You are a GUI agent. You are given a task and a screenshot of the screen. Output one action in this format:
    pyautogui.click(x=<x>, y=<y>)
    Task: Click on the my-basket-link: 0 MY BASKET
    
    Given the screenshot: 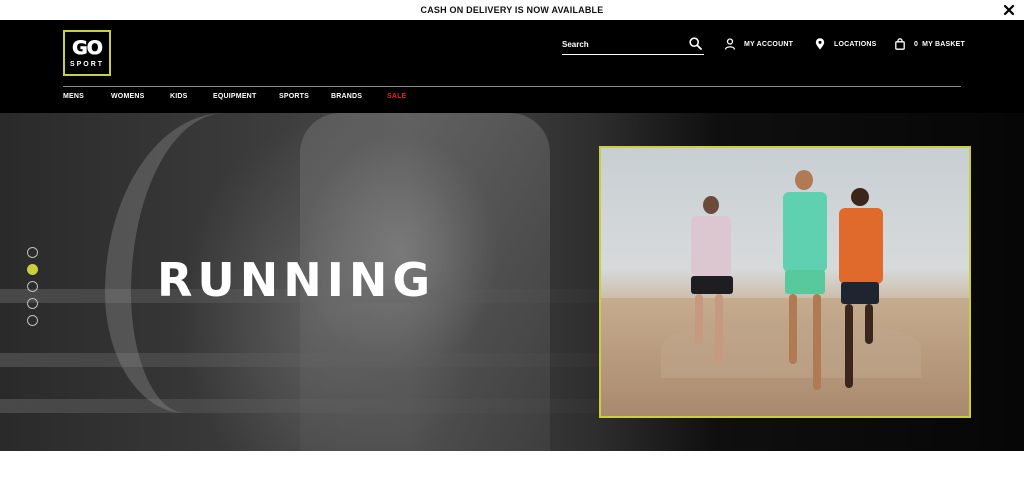 What is the action you would take?
    pyautogui.click(x=929, y=44)
    